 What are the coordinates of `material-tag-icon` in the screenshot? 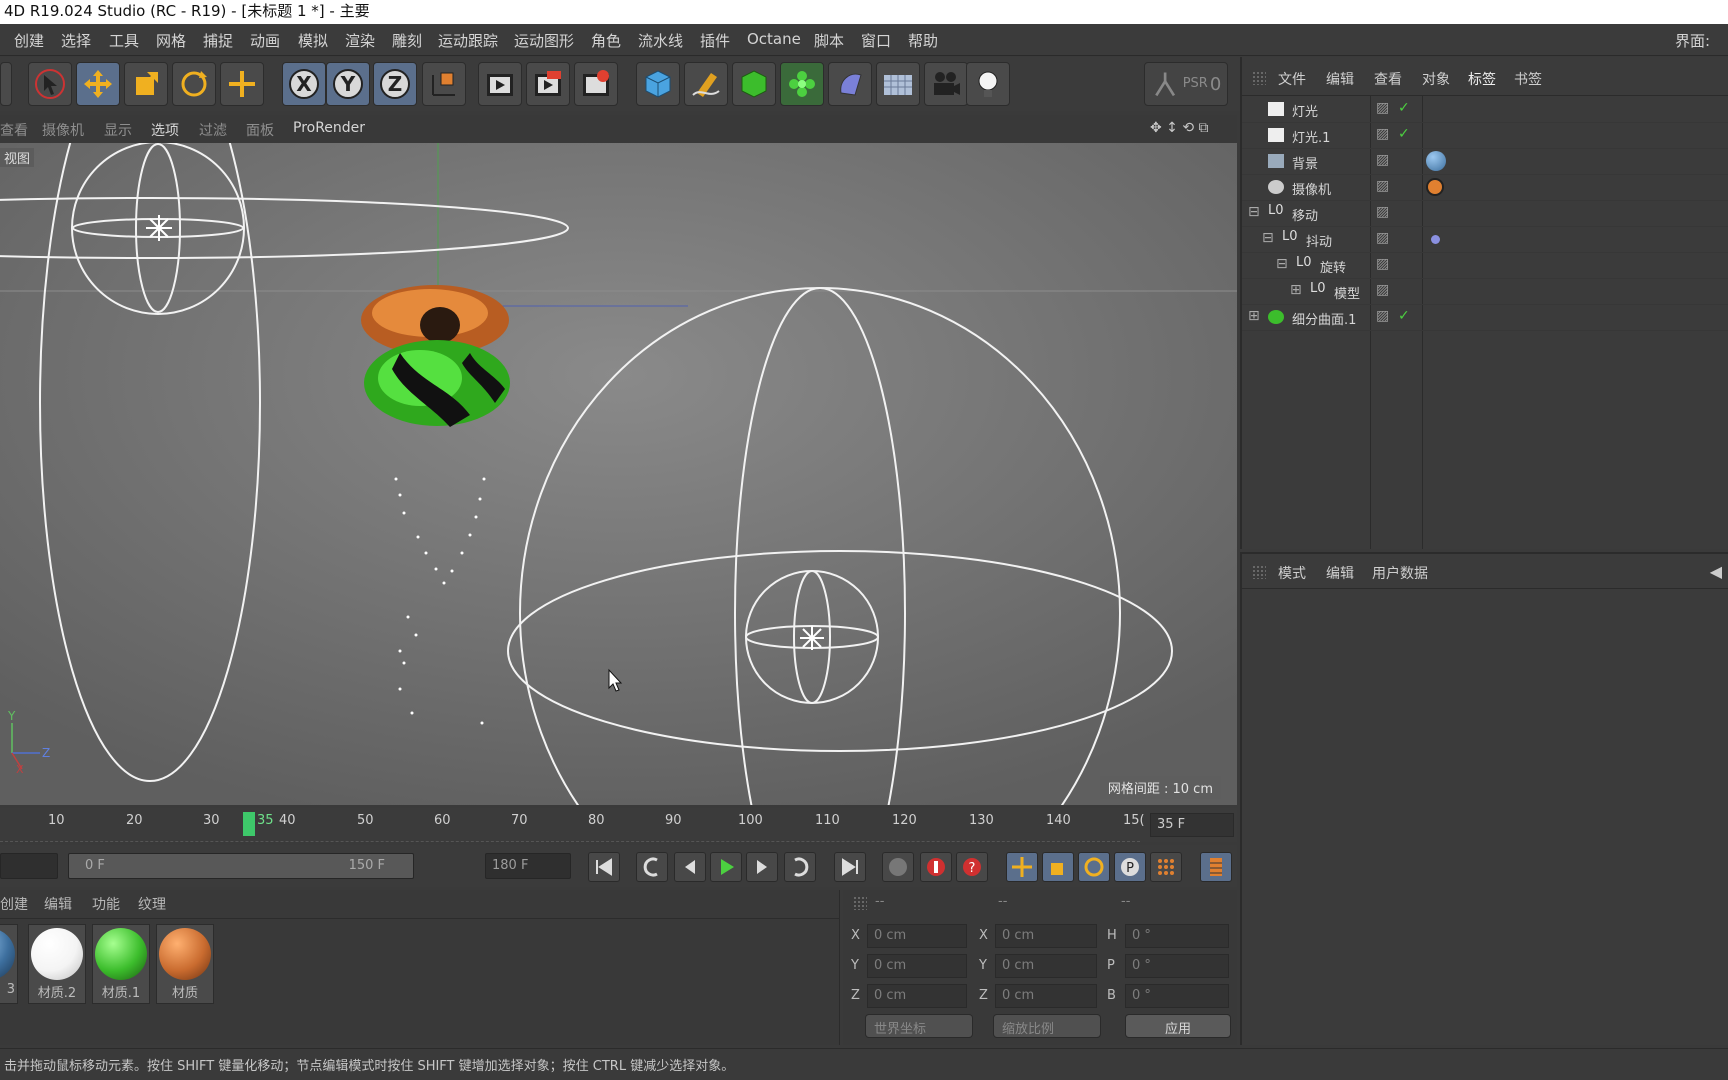 It's located at (1436, 161).